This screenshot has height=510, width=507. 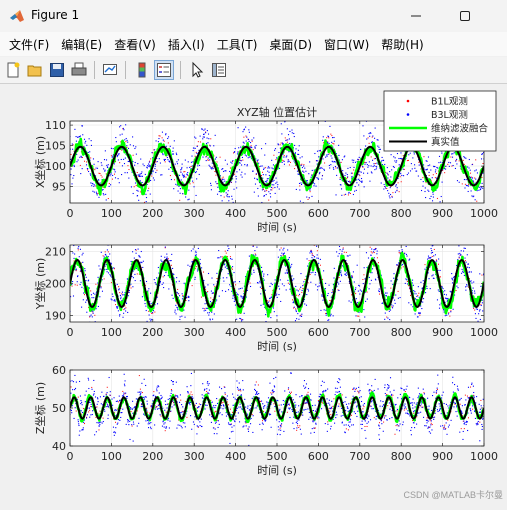 What do you see at coordinates (290, 44) in the screenshot?
I see `menu-desktop: 桌面(D)` at bounding box center [290, 44].